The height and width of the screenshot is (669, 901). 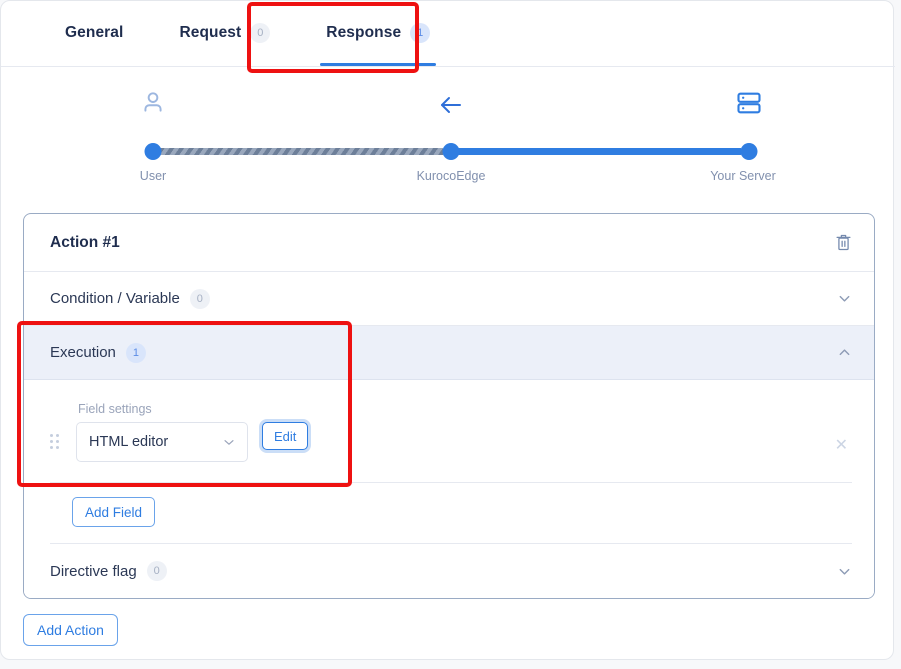 What do you see at coordinates (749, 103) in the screenshot?
I see `server-icon` at bounding box center [749, 103].